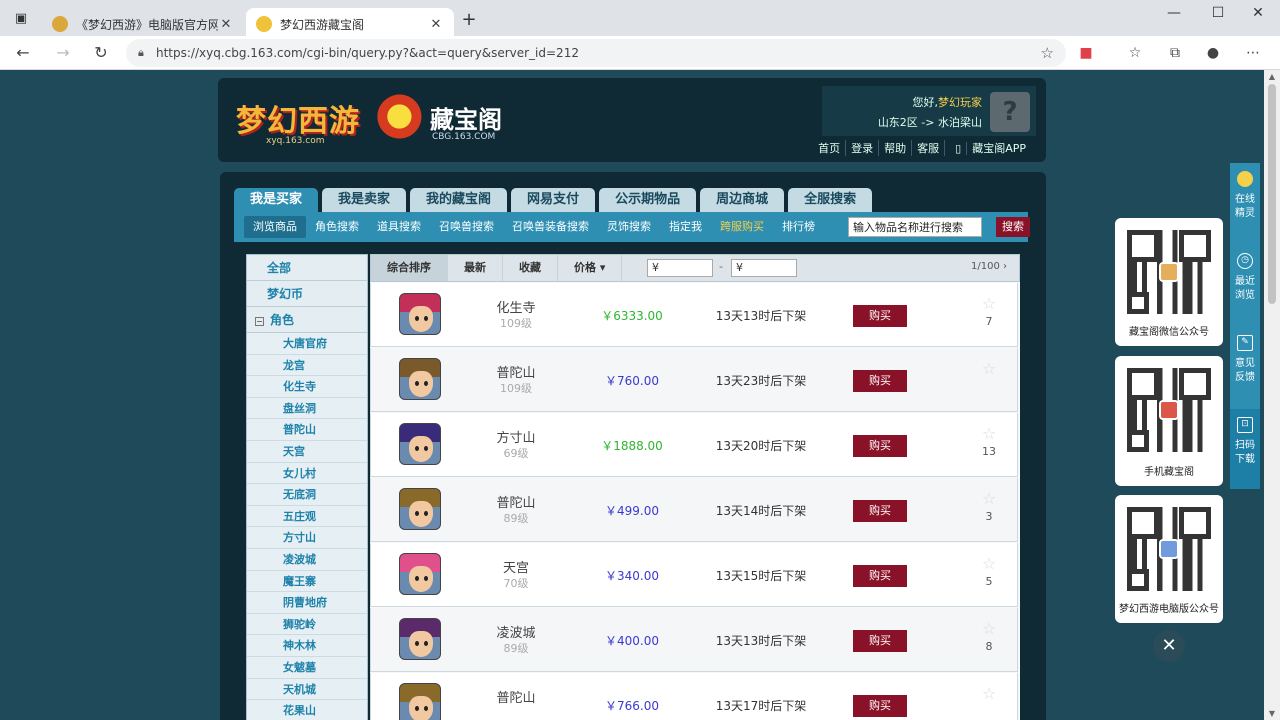 This screenshot has height=720, width=1280. Describe the element at coordinates (21, 19) in the screenshot. I see `tab-actions-icon: ▣` at that location.